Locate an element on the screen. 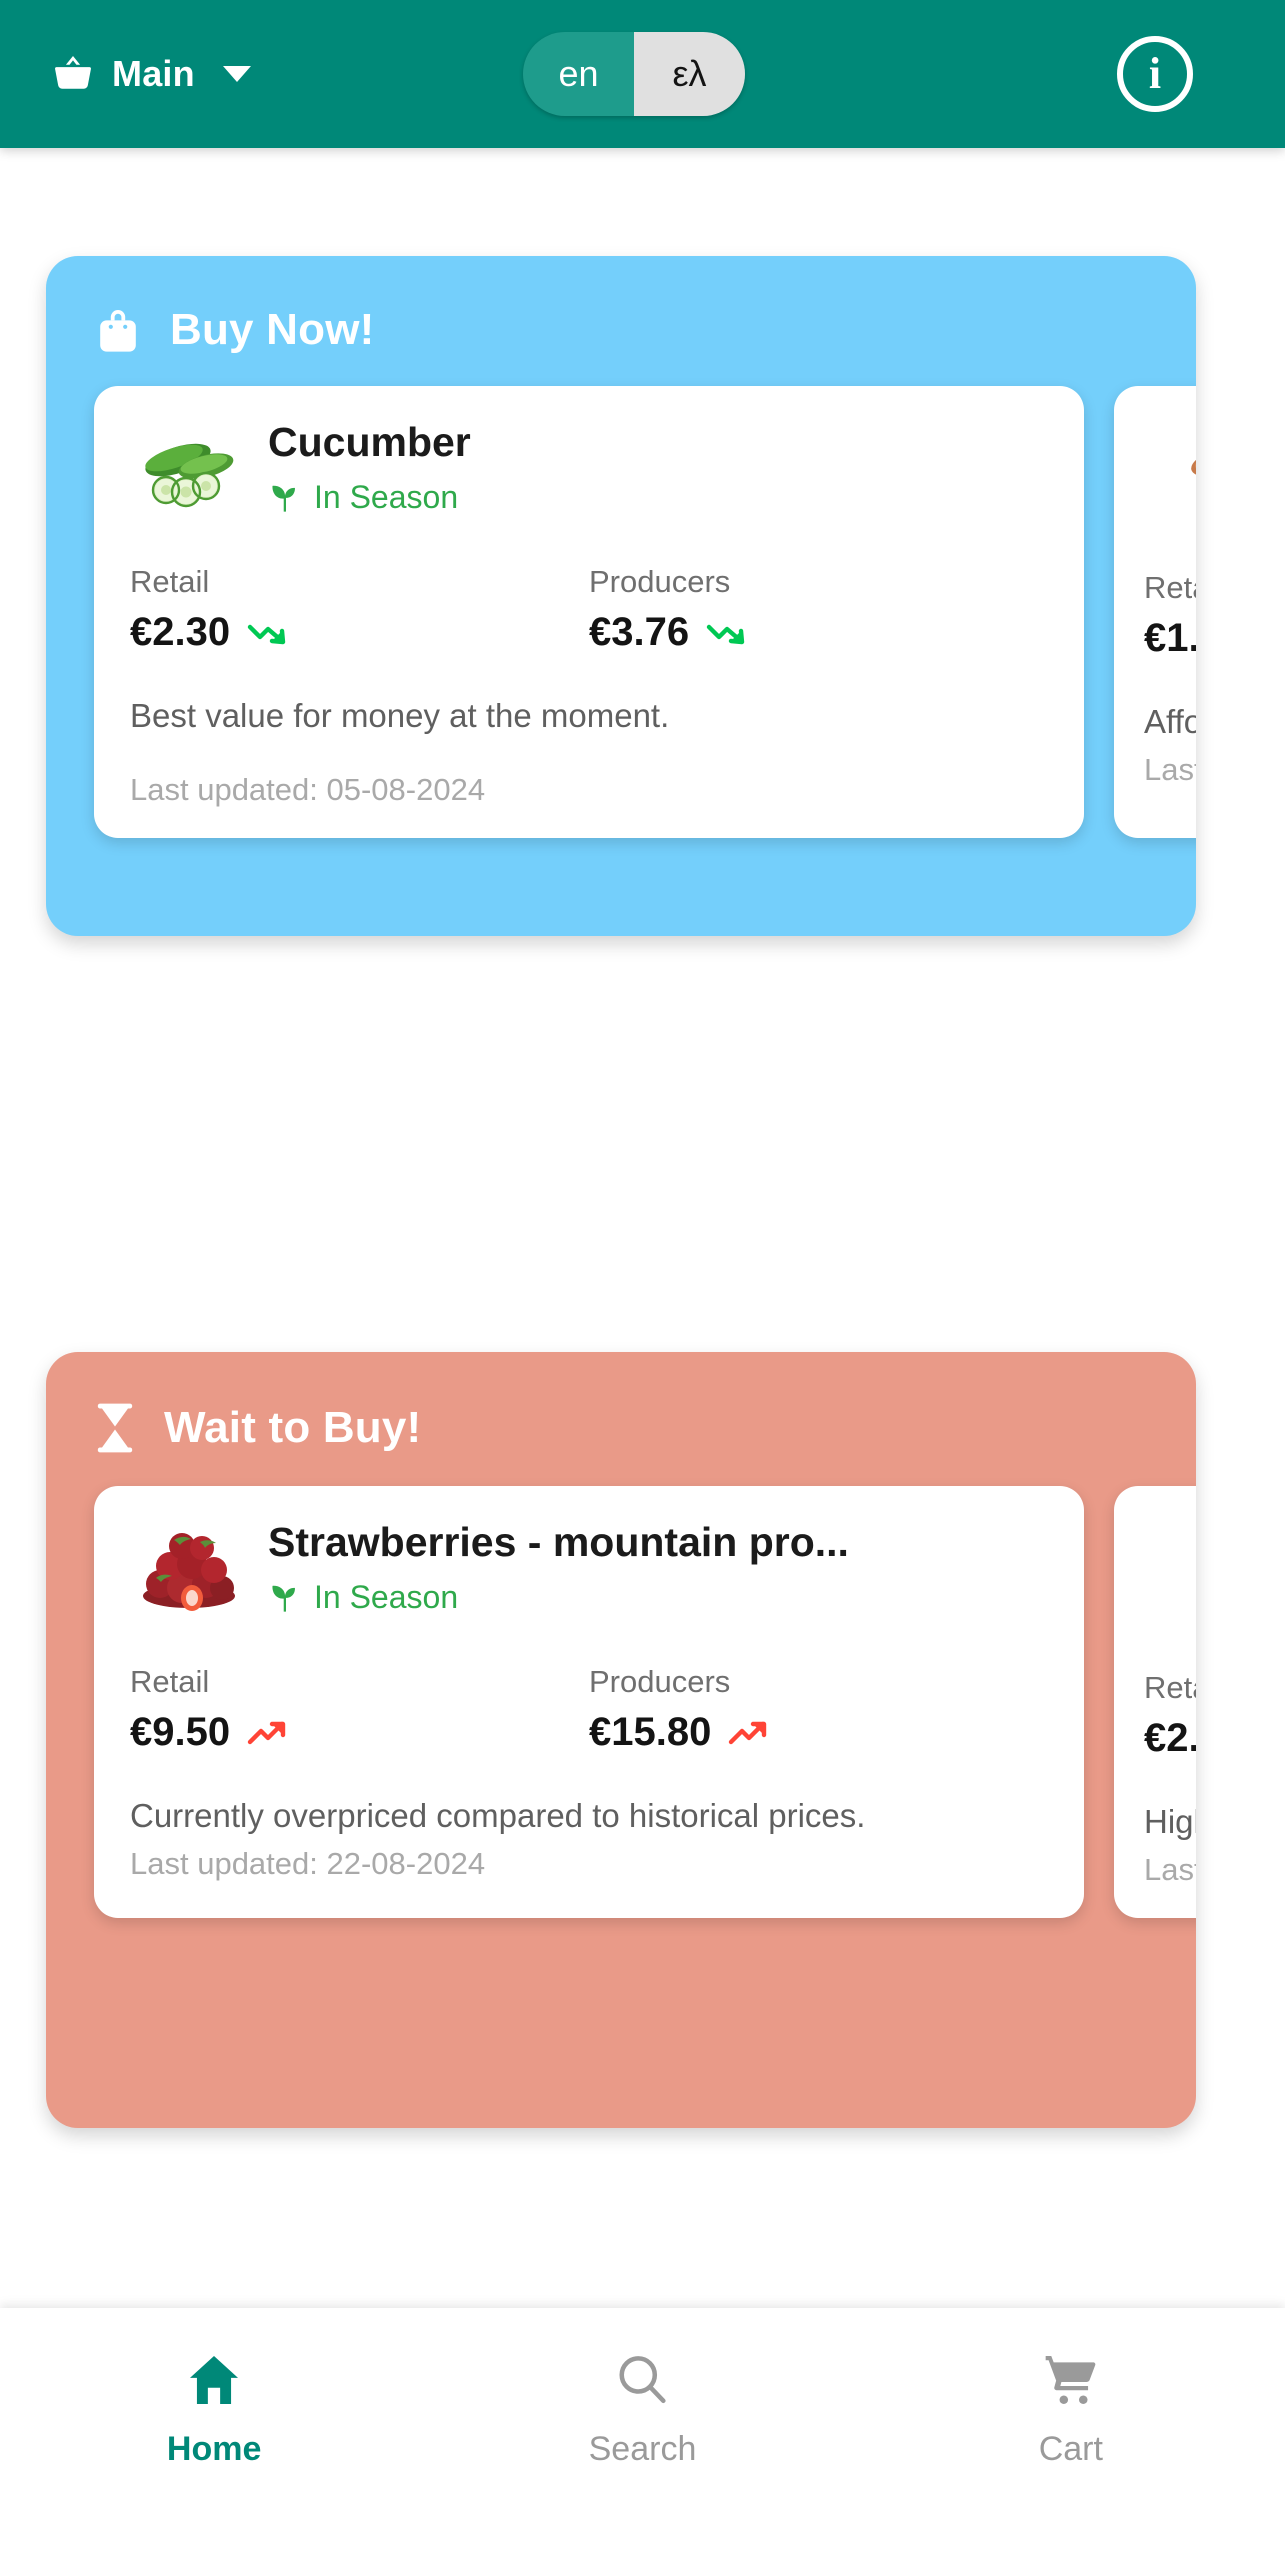 The width and height of the screenshot is (1285, 2571). product-card-header: Cucumber In Season is located at coordinates (589, 466).